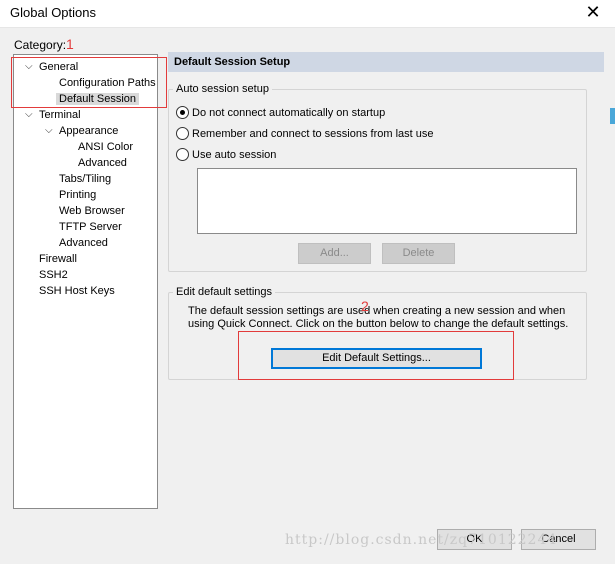  I want to click on tree-item-tftp-server: TFTP Server, so click(90, 227).